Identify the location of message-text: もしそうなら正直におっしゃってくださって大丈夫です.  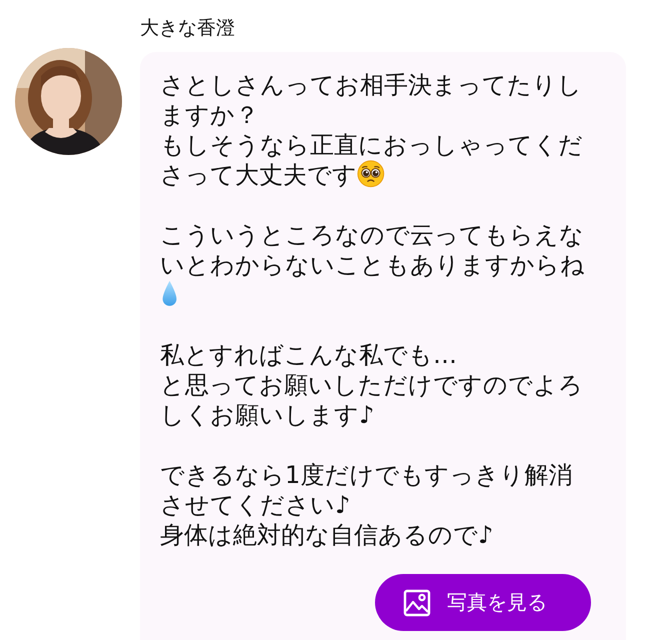
(372, 160).